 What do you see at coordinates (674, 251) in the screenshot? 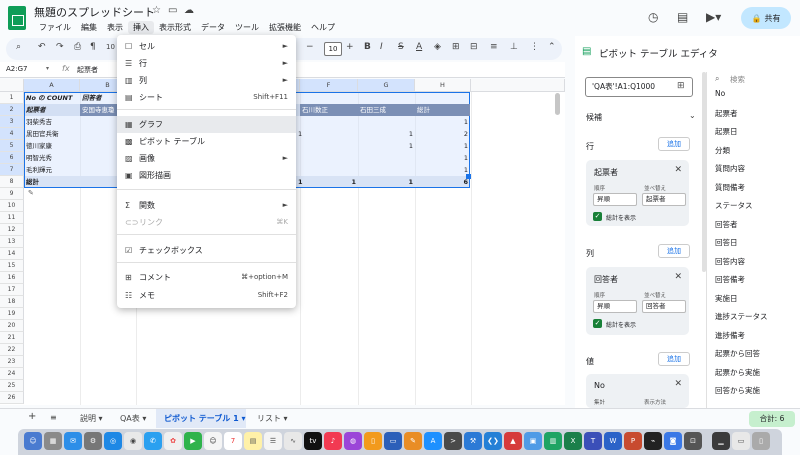
I see `add-column-button: 追加` at bounding box center [674, 251].